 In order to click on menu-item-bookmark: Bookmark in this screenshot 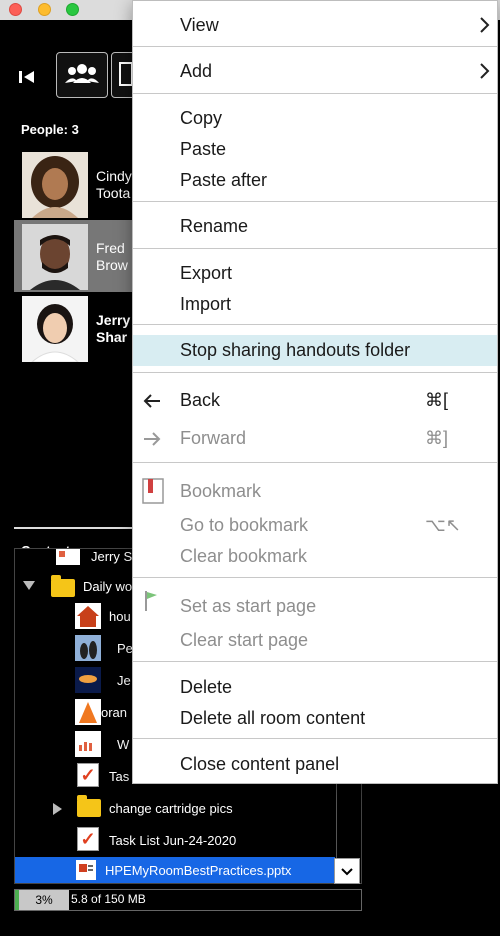, I will do `click(315, 491)`.